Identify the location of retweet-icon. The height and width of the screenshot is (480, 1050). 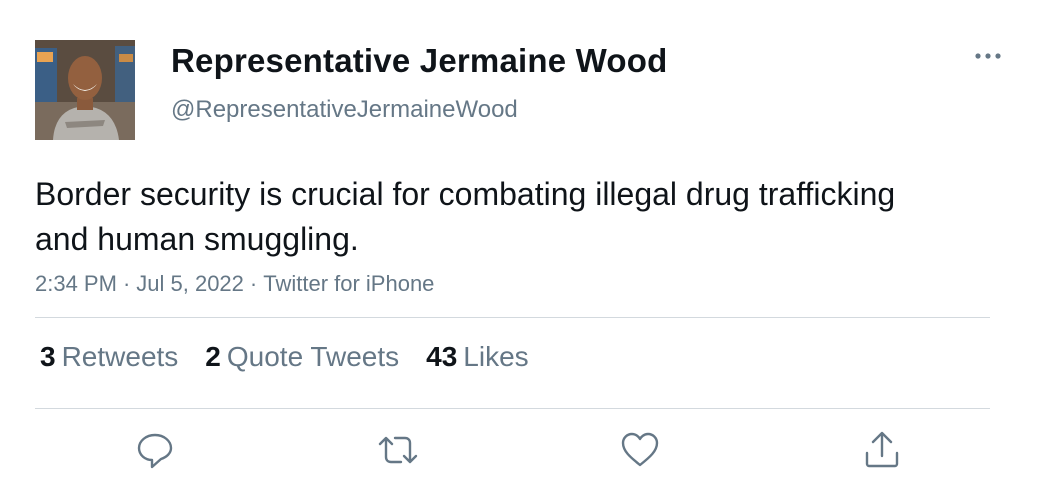
(398, 450).